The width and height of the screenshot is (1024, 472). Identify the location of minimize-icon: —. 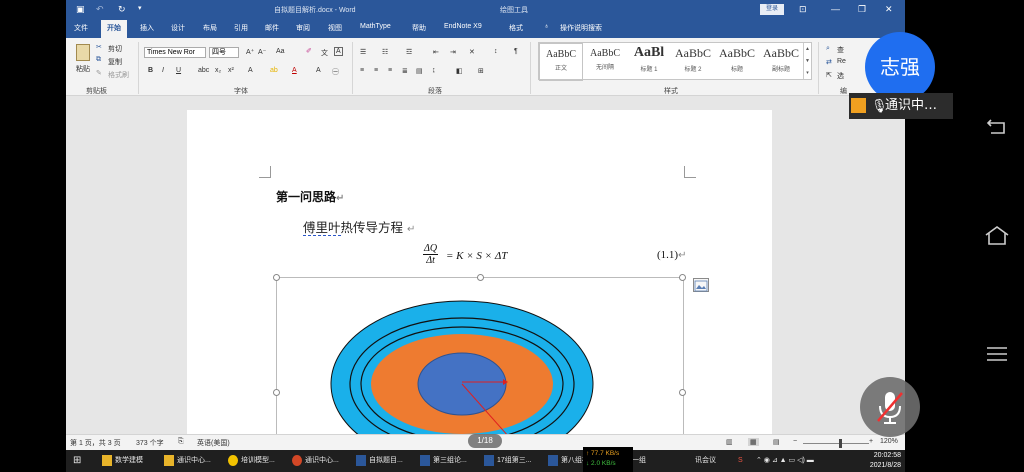
(835, 9).